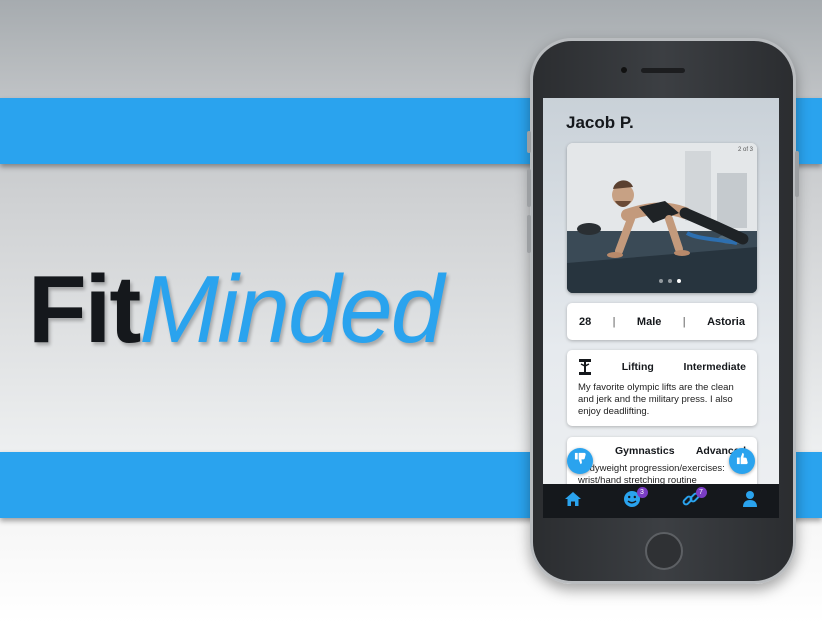 This screenshot has width=822, height=624. I want to click on like-button, so click(742, 461).